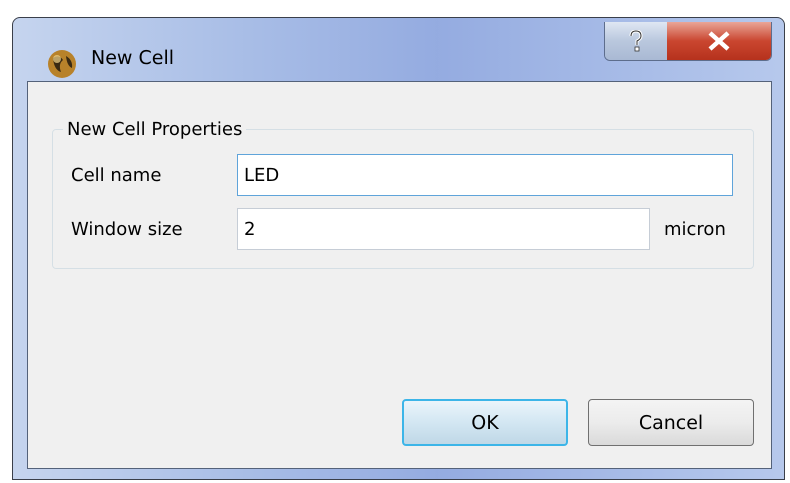 This screenshot has width=790, height=483. I want to click on window-title: New Cell, so click(132, 58).